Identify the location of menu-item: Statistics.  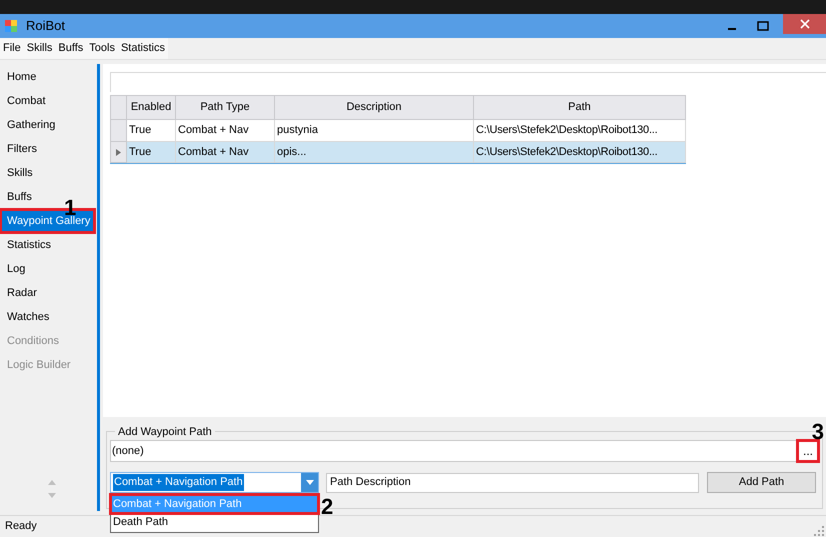
(143, 48).